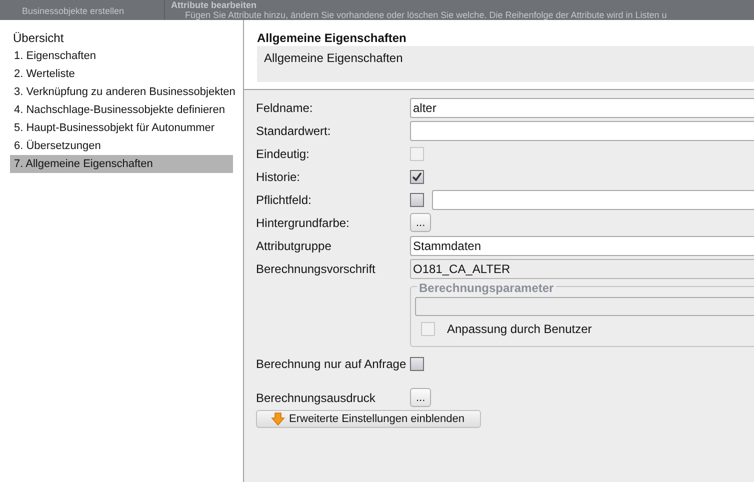  I want to click on field-label: Berechnung nur auf Anfrage, so click(332, 364).